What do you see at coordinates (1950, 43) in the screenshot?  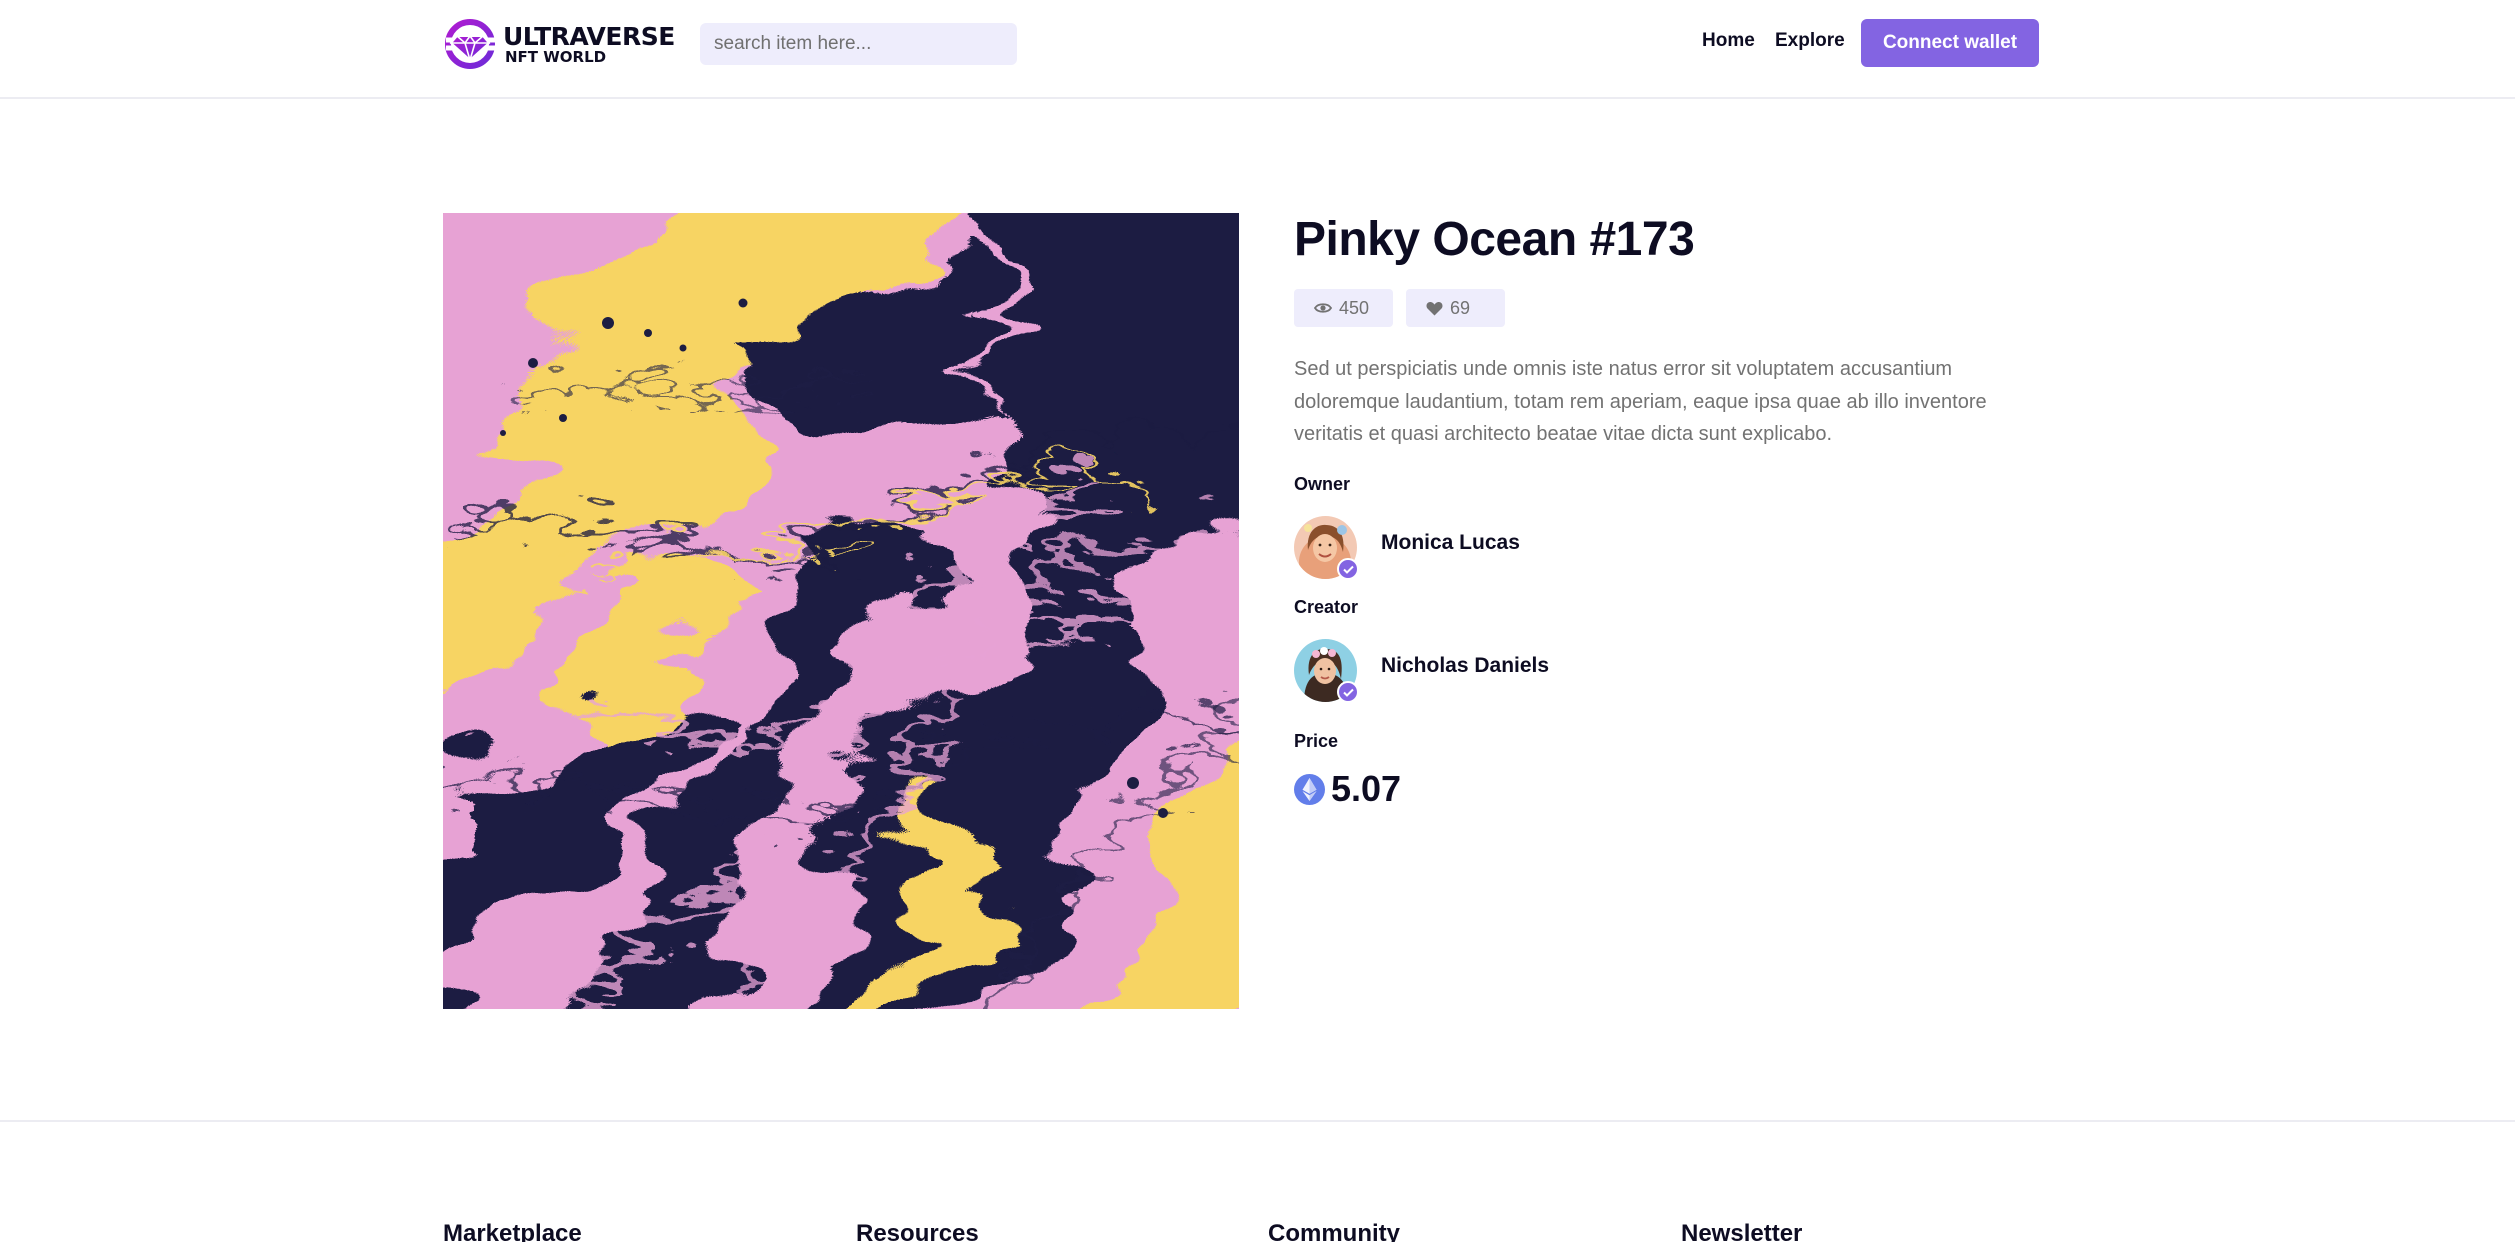 I see `connect-wallet-button: Connect wallet` at bounding box center [1950, 43].